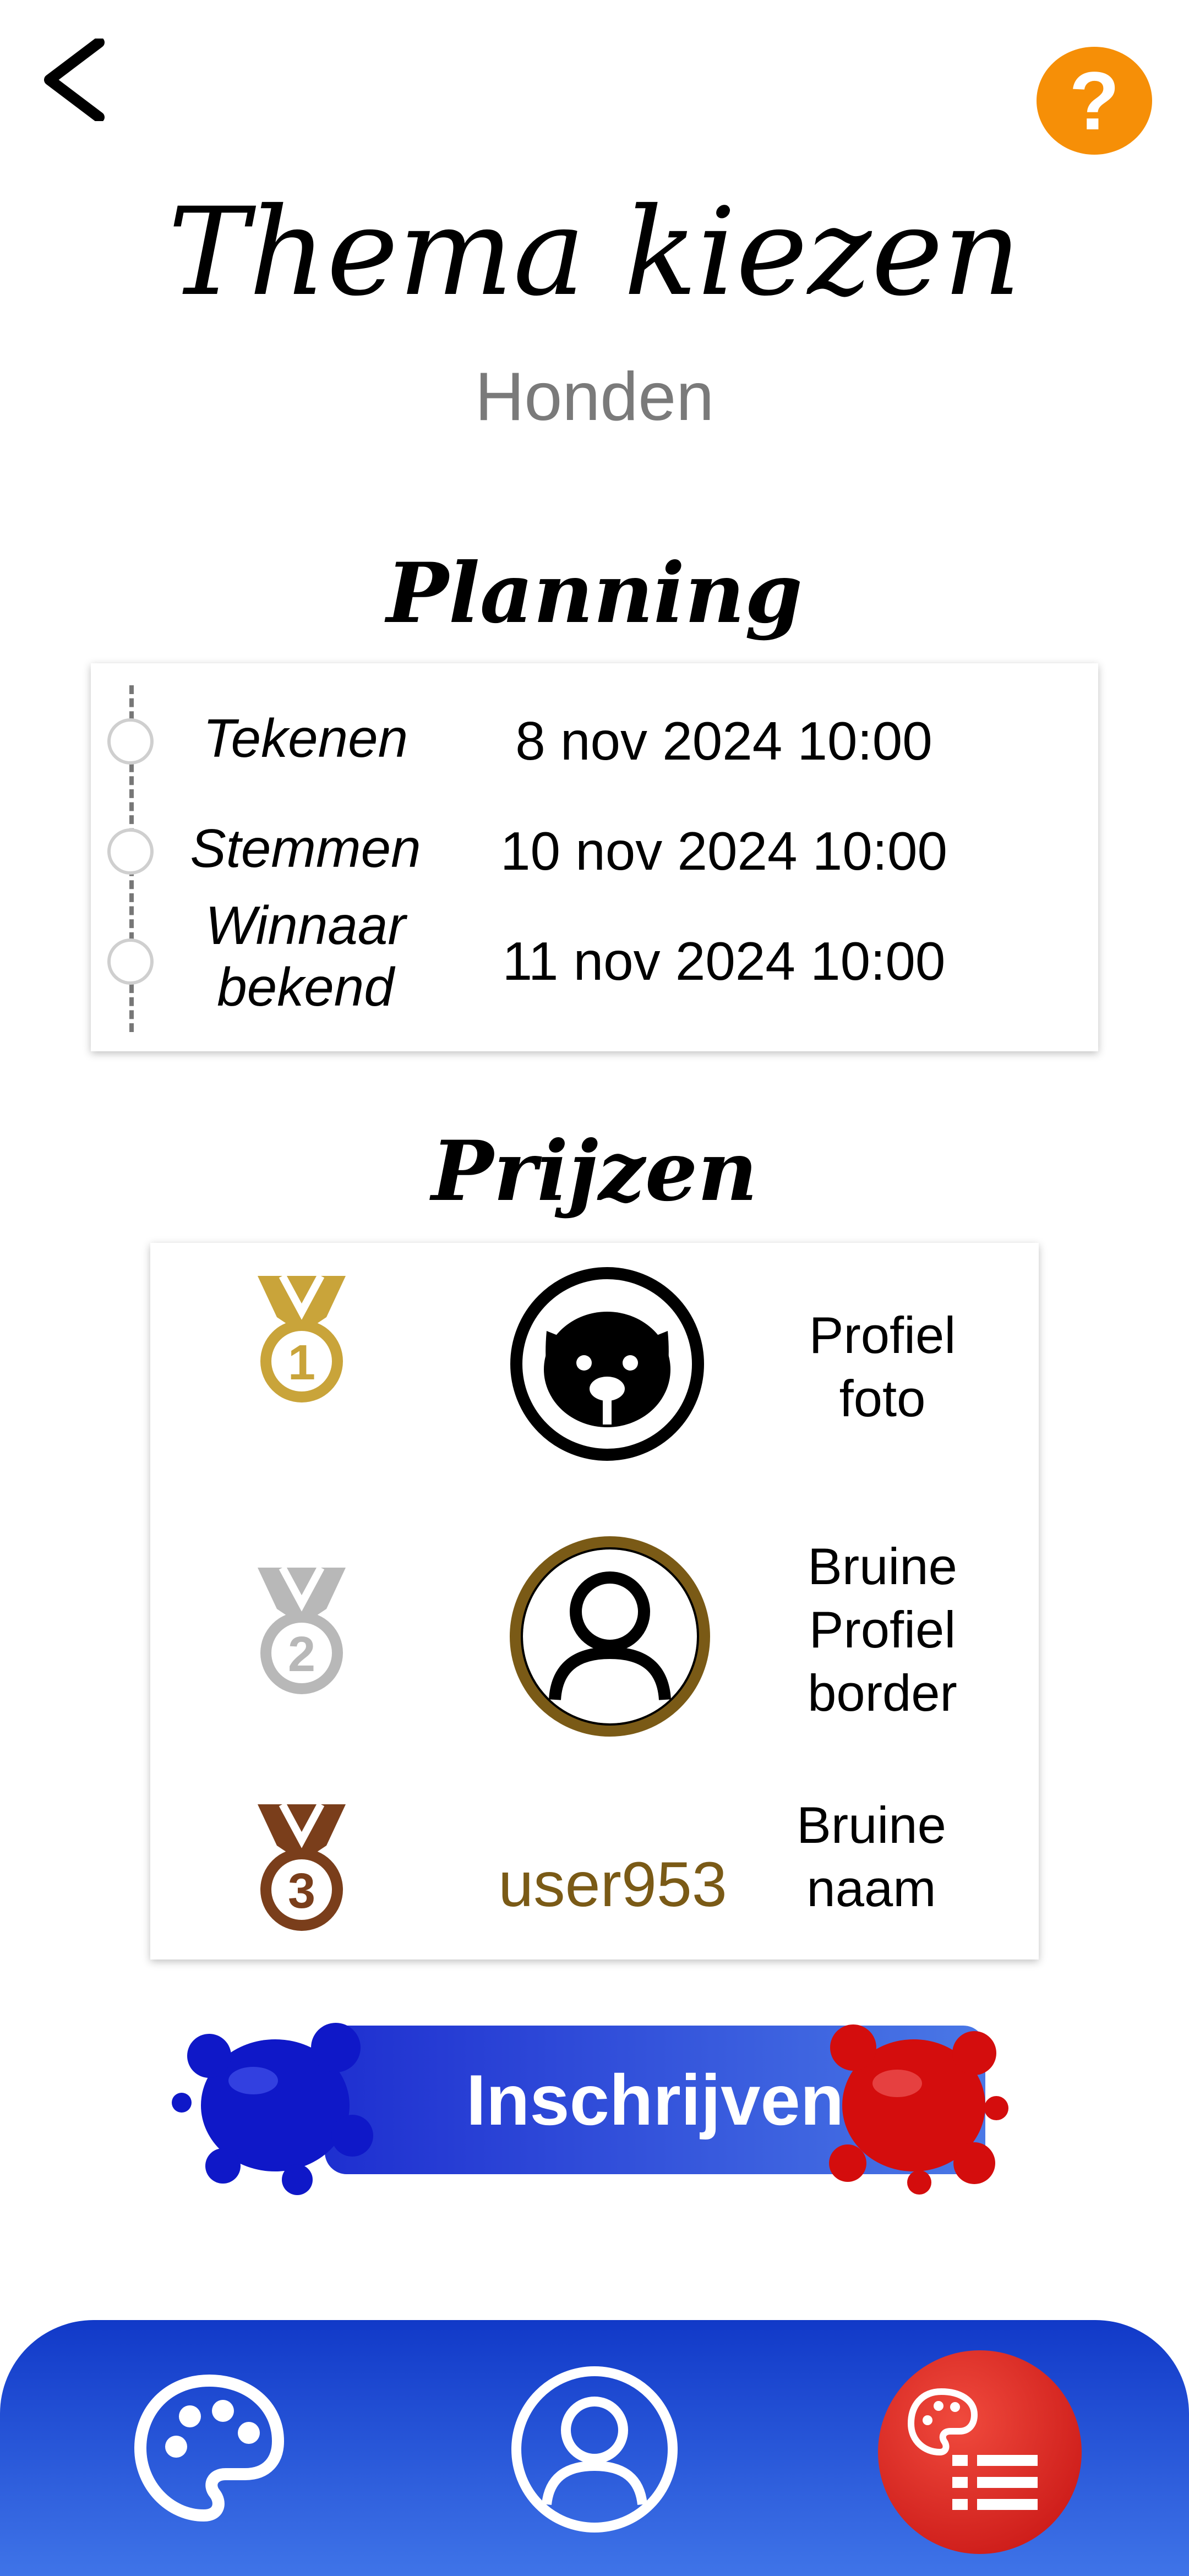  I want to click on profile-icon, so click(594, 2450).